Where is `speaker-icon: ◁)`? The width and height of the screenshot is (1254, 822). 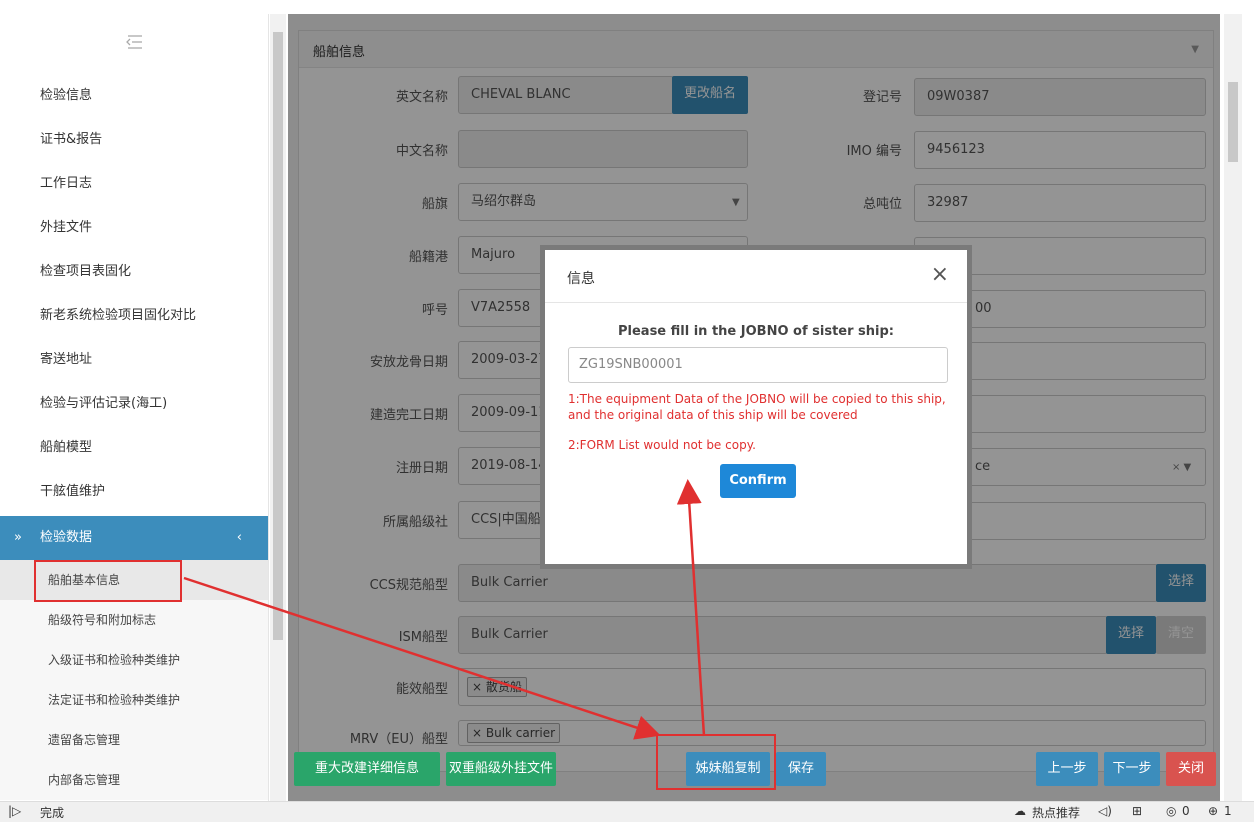
speaker-icon: ◁) is located at coordinates (1105, 811).